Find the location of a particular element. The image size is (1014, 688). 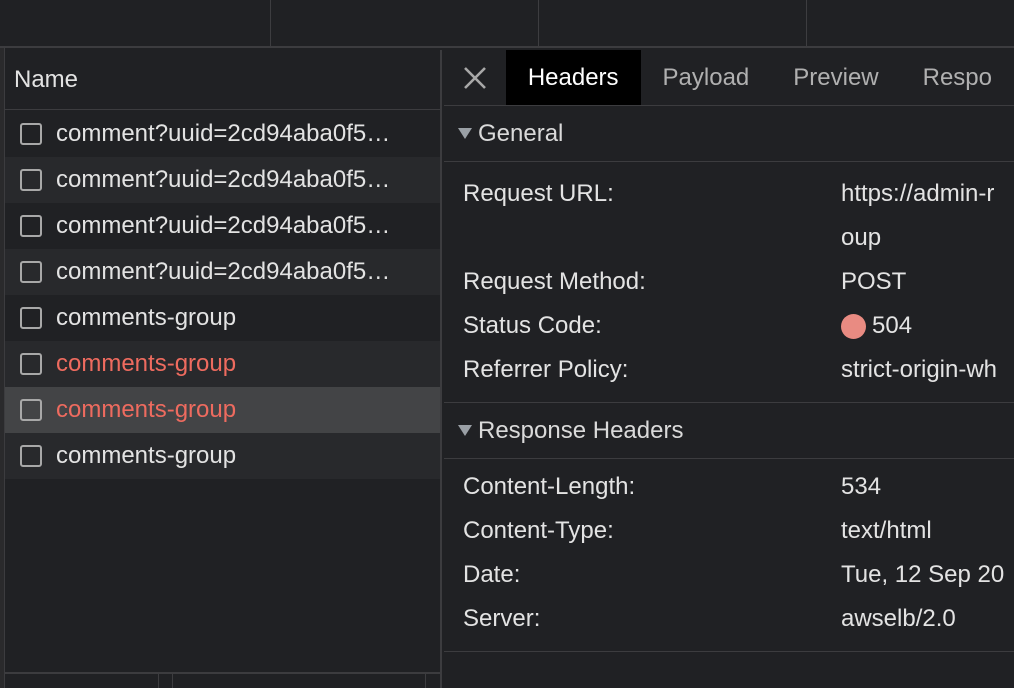

status-bar is located at coordinates (222, 680).